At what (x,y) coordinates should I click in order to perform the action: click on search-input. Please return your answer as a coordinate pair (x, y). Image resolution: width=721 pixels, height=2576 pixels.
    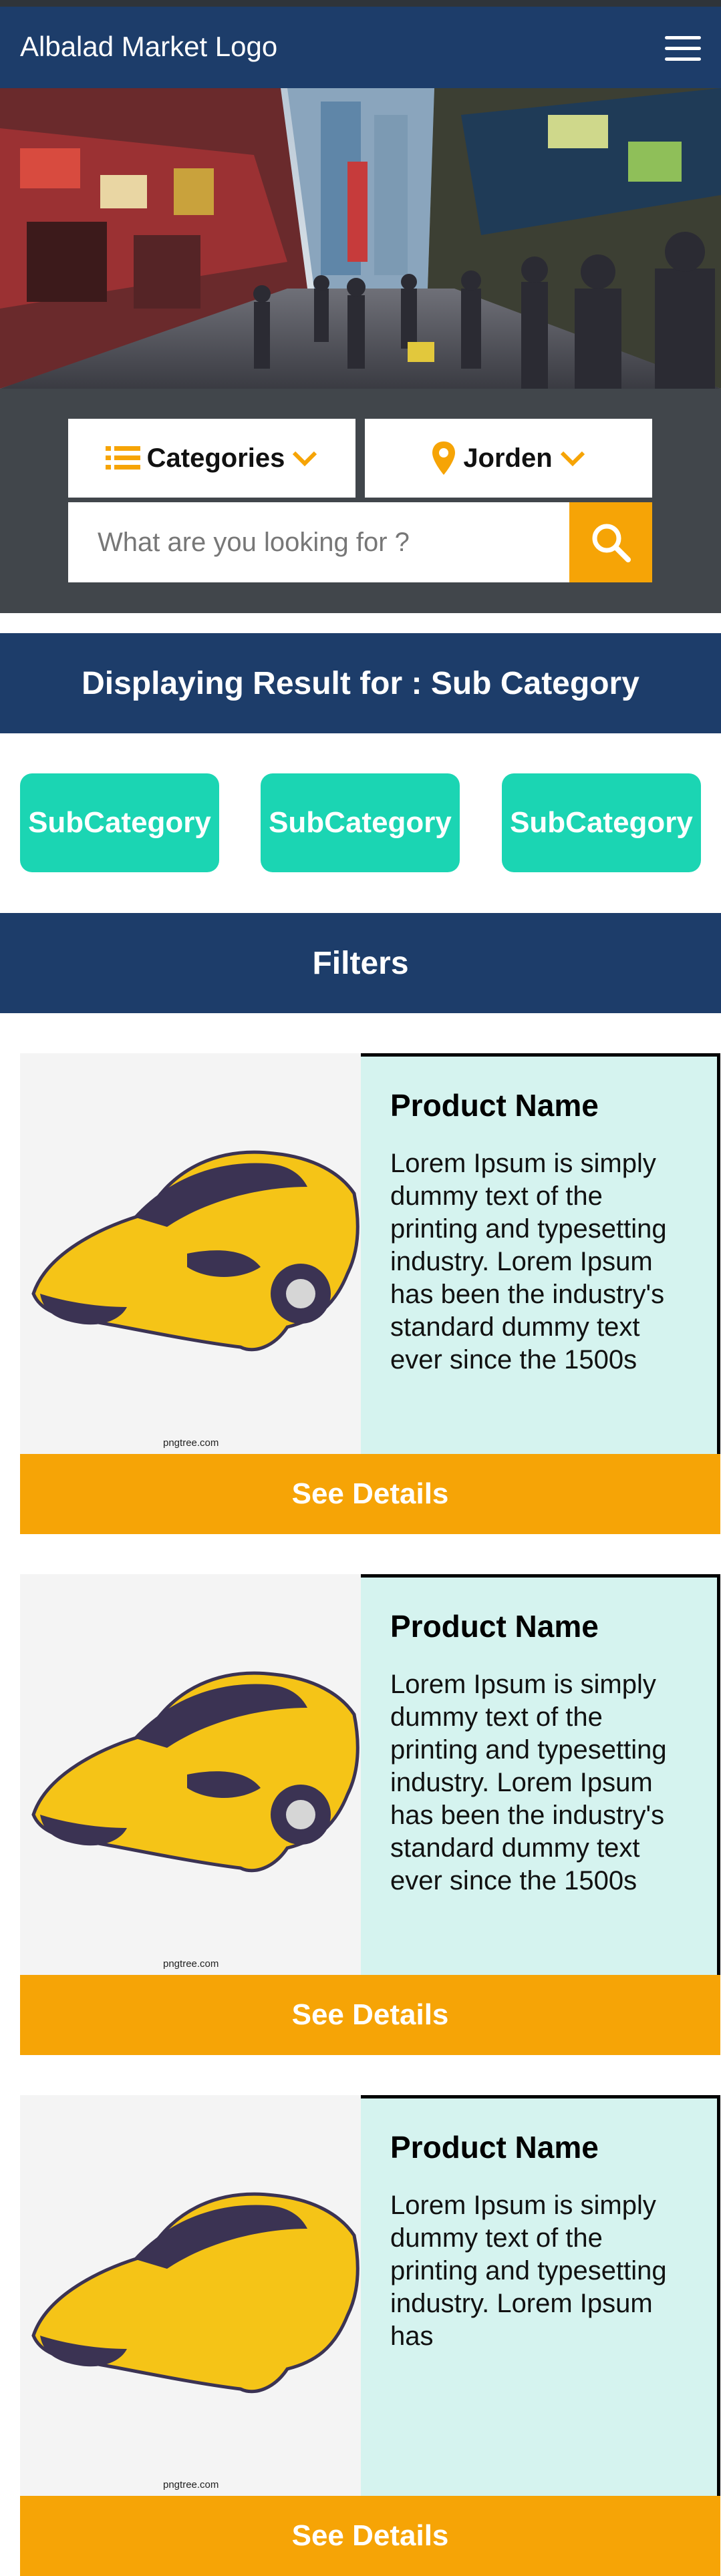
    Looking at the image, I should click on (318, 542).